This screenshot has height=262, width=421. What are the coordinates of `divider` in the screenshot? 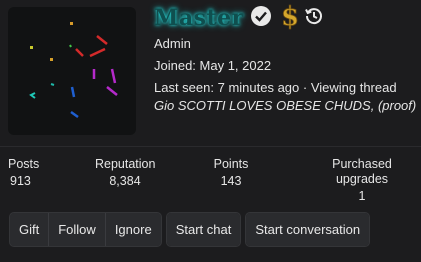 It's located at (210, 146).